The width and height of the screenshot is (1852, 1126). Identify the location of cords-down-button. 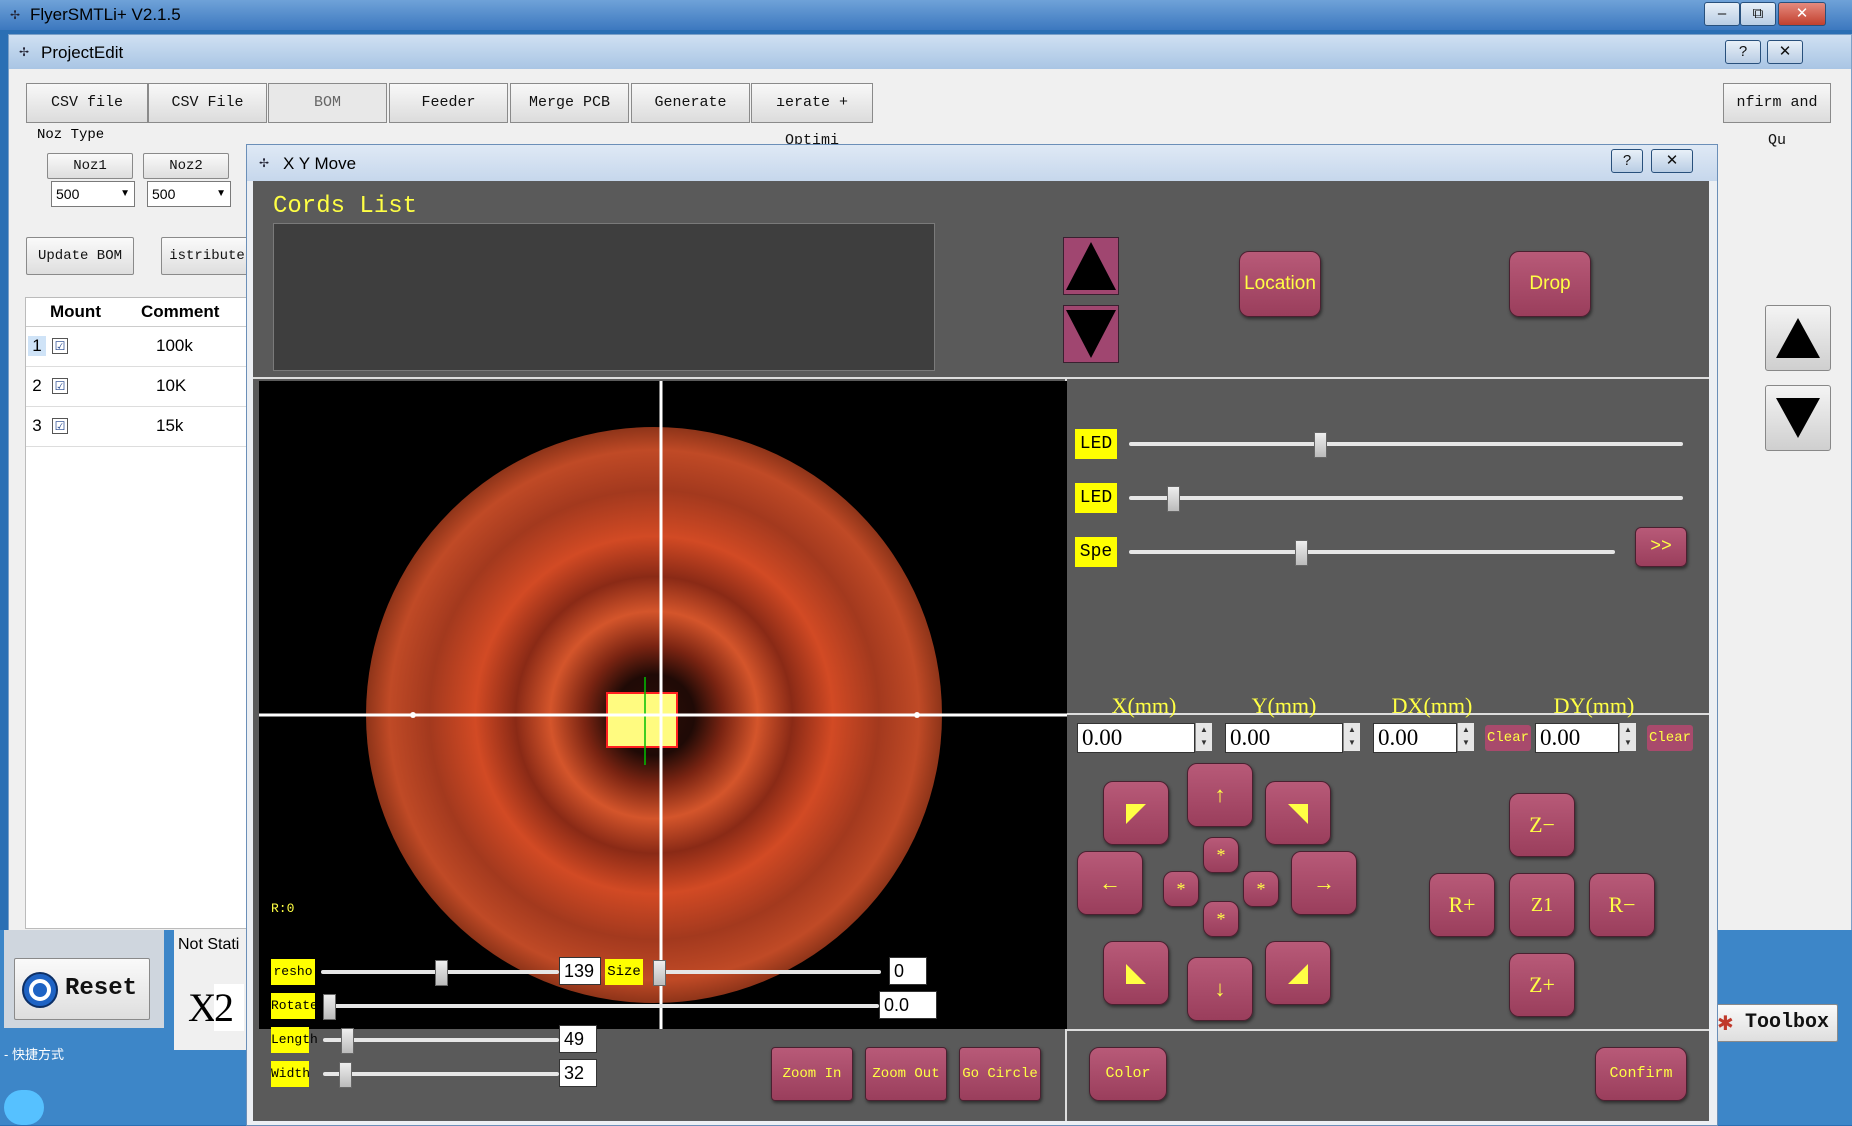
(1091, 334).